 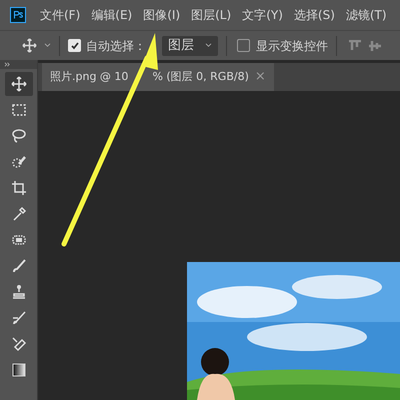 What do you see at coordinates (190, 46) in the screenshot?
I see `target-dropdown: 图层` at bounding box center [190, 46].